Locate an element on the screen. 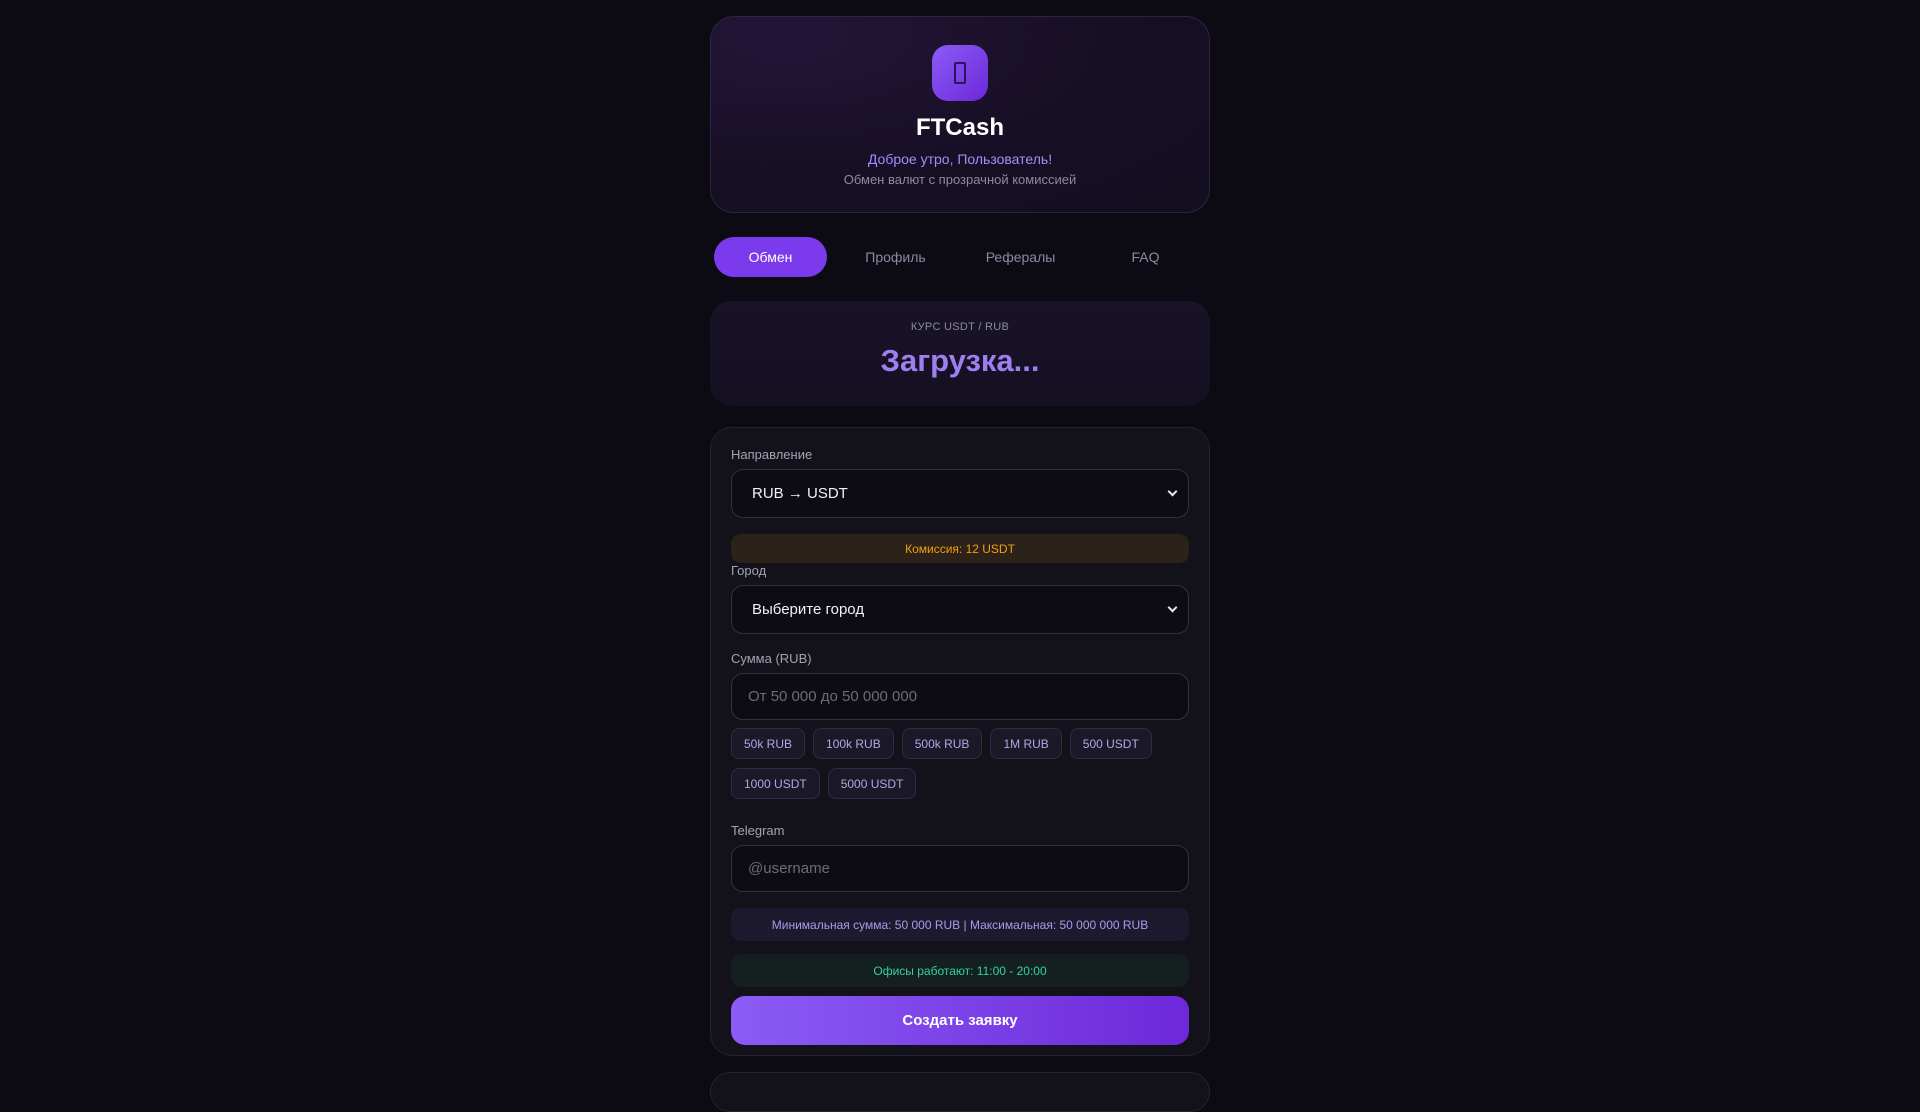 This screenshot has height=1112, width=1920. quick-amount-chip: 1M RUB is located at coordinates (1026, 743).